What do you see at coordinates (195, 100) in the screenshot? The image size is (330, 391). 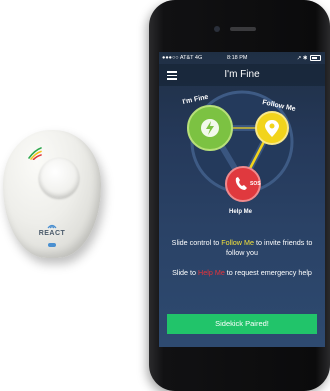 I see `label-im-fine: I'm Fine` at bounding box center [195, 100].